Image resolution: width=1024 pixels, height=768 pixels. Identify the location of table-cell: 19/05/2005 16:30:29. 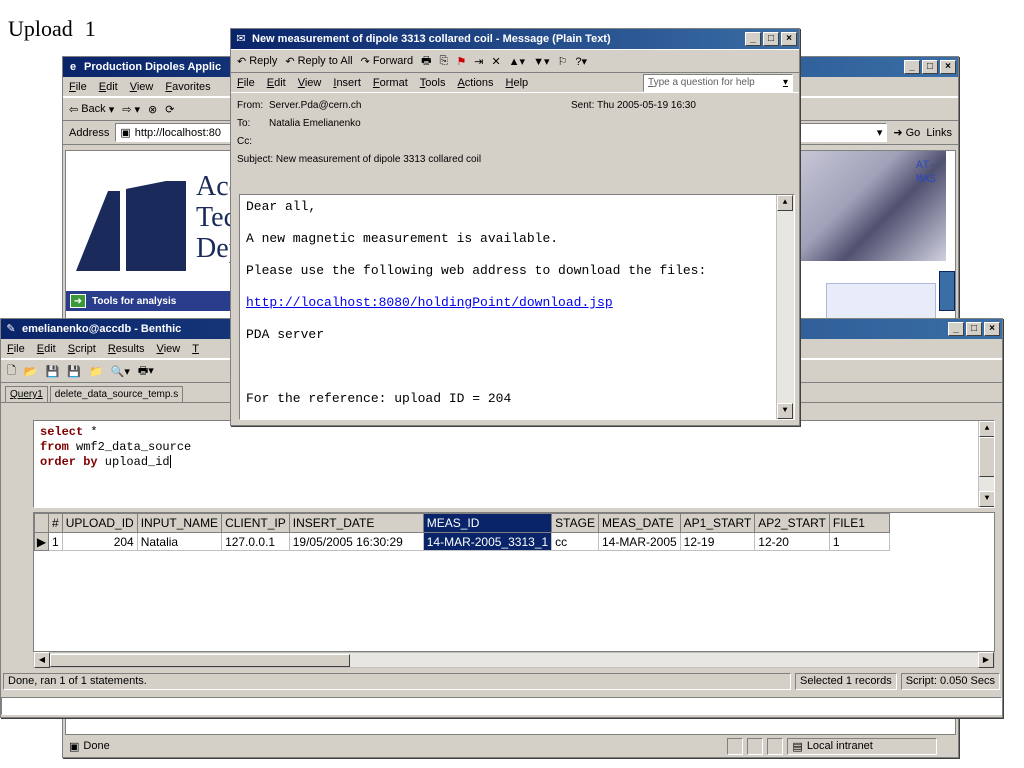
(356, 541).